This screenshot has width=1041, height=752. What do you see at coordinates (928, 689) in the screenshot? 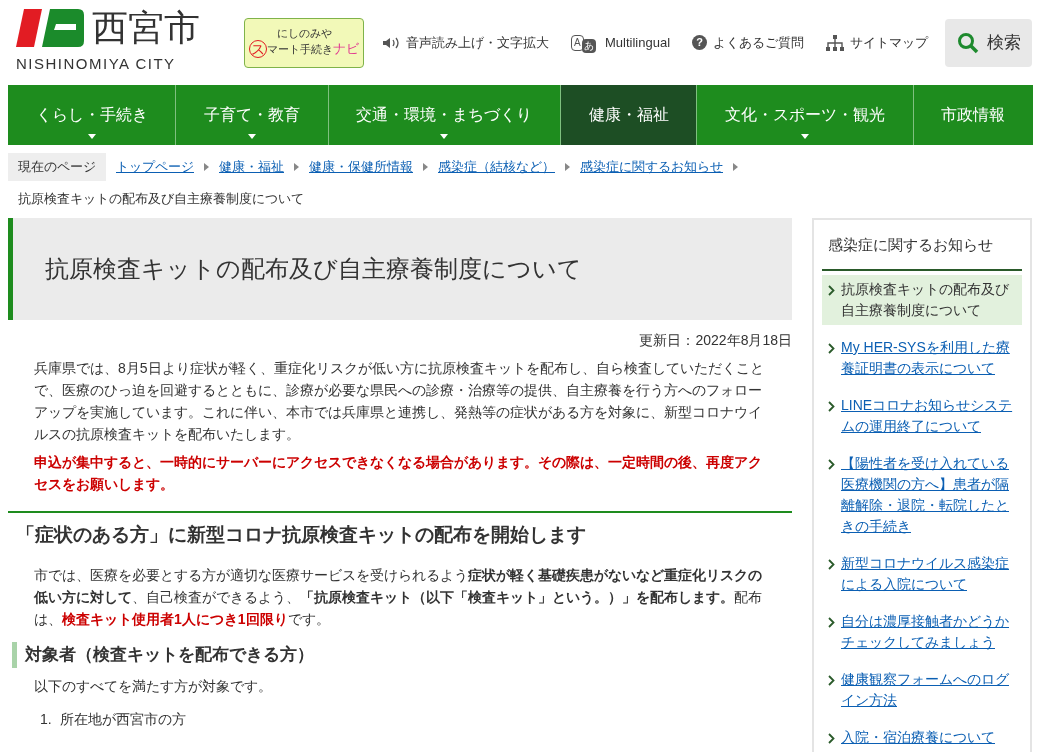
I see `sidebar-link: 健康観察フォームへのログイン方法` at bounding box center [928, 689].